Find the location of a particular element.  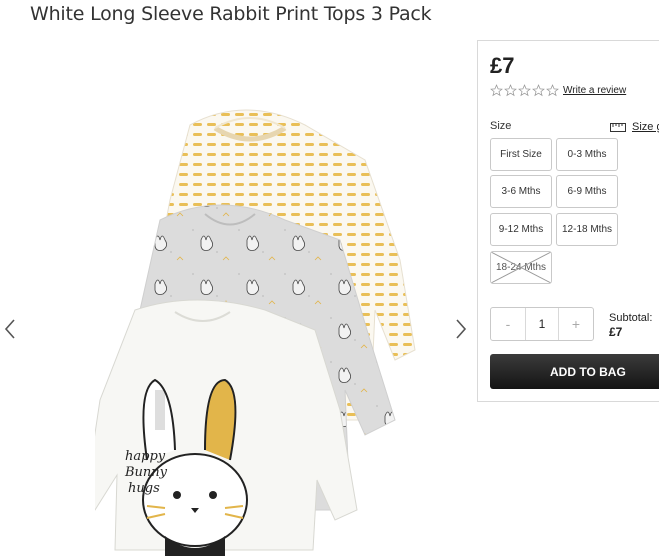

size-option-3-6-mths: 3-6 Mths is located at coordinates (521, 191).